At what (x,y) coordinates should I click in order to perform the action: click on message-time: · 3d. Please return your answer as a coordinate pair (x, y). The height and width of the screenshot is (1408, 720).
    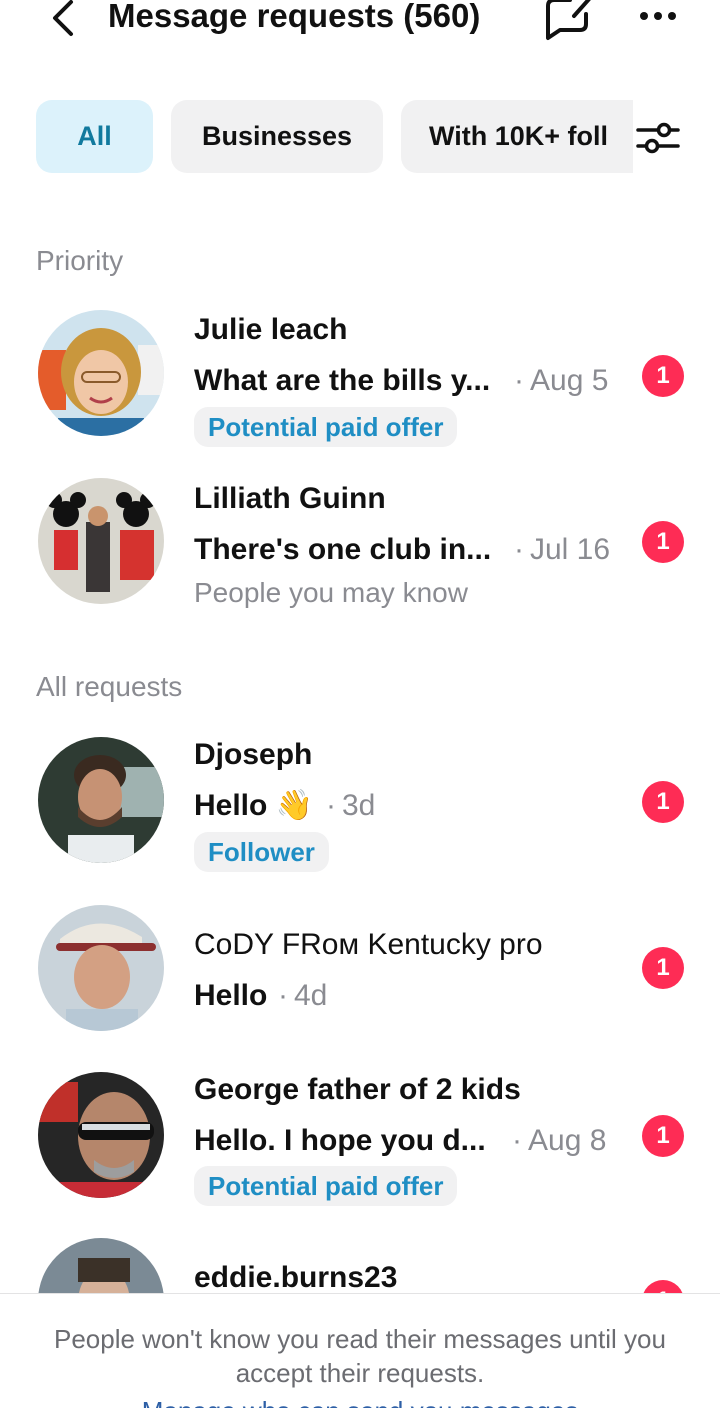
    Looking at the image, I should click on (350, 806).